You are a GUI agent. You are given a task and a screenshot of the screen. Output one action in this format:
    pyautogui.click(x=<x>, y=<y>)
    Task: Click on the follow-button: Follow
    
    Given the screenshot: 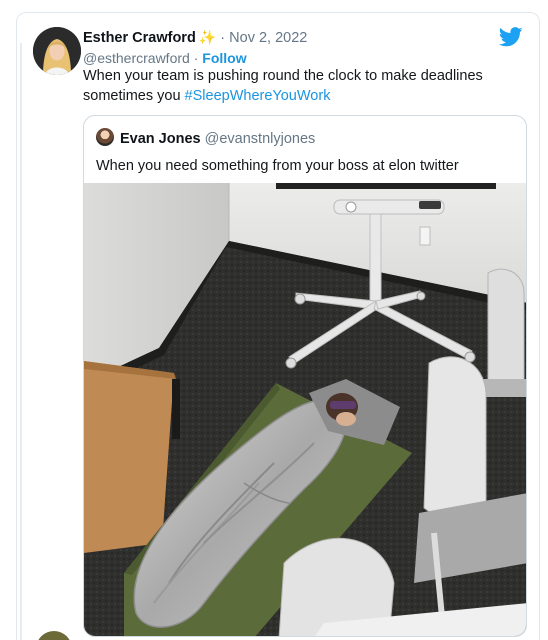 What is the action you would take?
    pyautogui.click(x=224, y=58)
    